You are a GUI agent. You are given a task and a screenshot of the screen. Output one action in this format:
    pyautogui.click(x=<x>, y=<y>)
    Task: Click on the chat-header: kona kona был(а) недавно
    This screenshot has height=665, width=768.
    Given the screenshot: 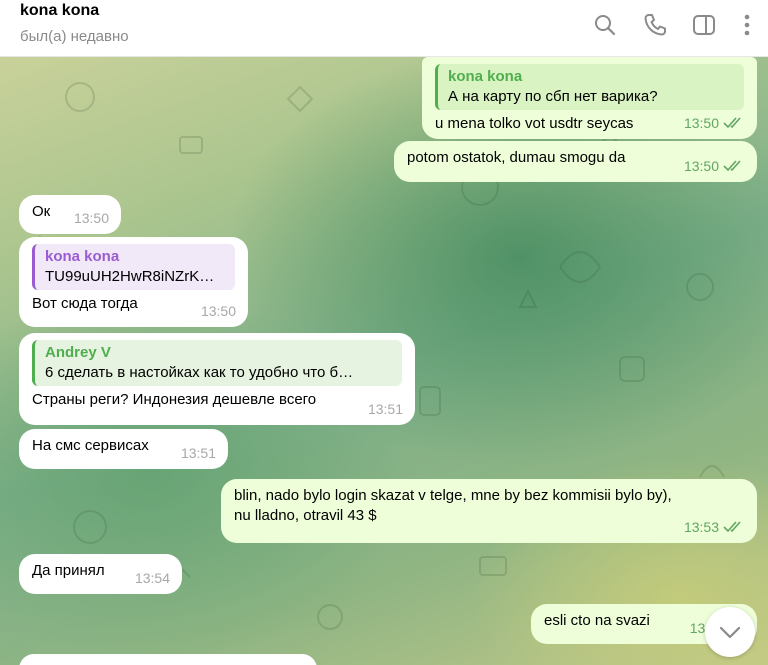 What is the action you would take?
    pyautogui.click(x=384, y=28)
    